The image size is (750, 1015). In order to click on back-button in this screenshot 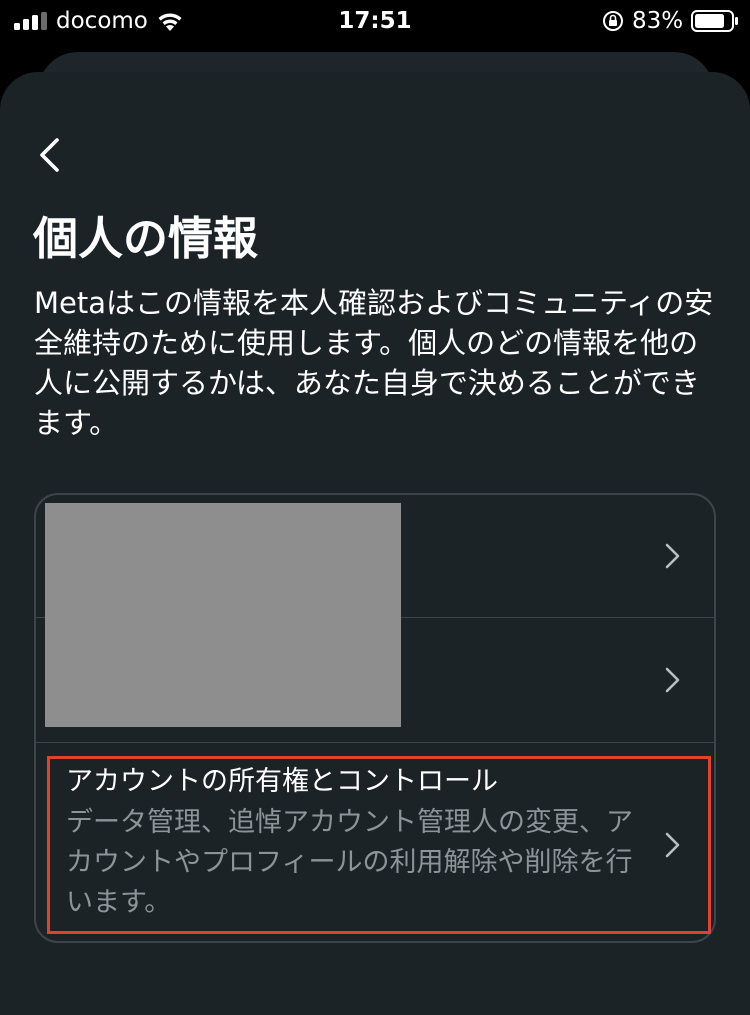, I will do `click(50, 155)`.